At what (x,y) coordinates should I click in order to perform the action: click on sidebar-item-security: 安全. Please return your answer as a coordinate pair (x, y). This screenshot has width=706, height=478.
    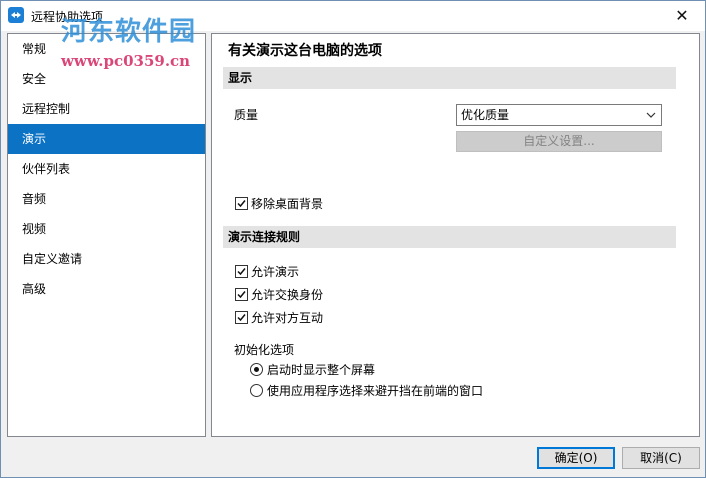
    Looking at the image, I should click on (106, 79).